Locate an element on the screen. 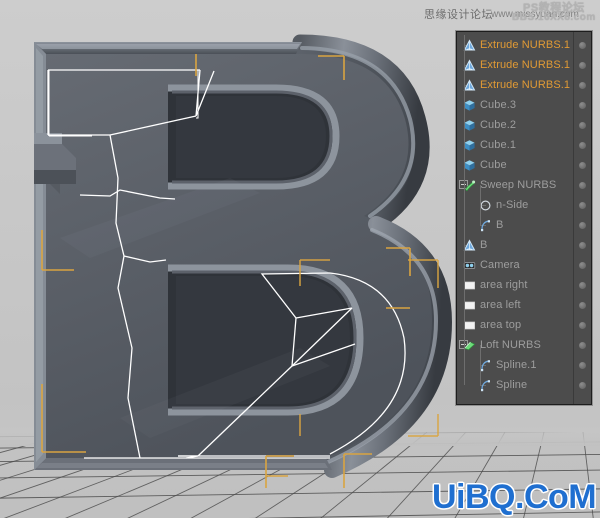 Image resolution: width=600 pixels, height=518 pixels. object-row: Sweep NURBS is located at coordinates (515, 185).